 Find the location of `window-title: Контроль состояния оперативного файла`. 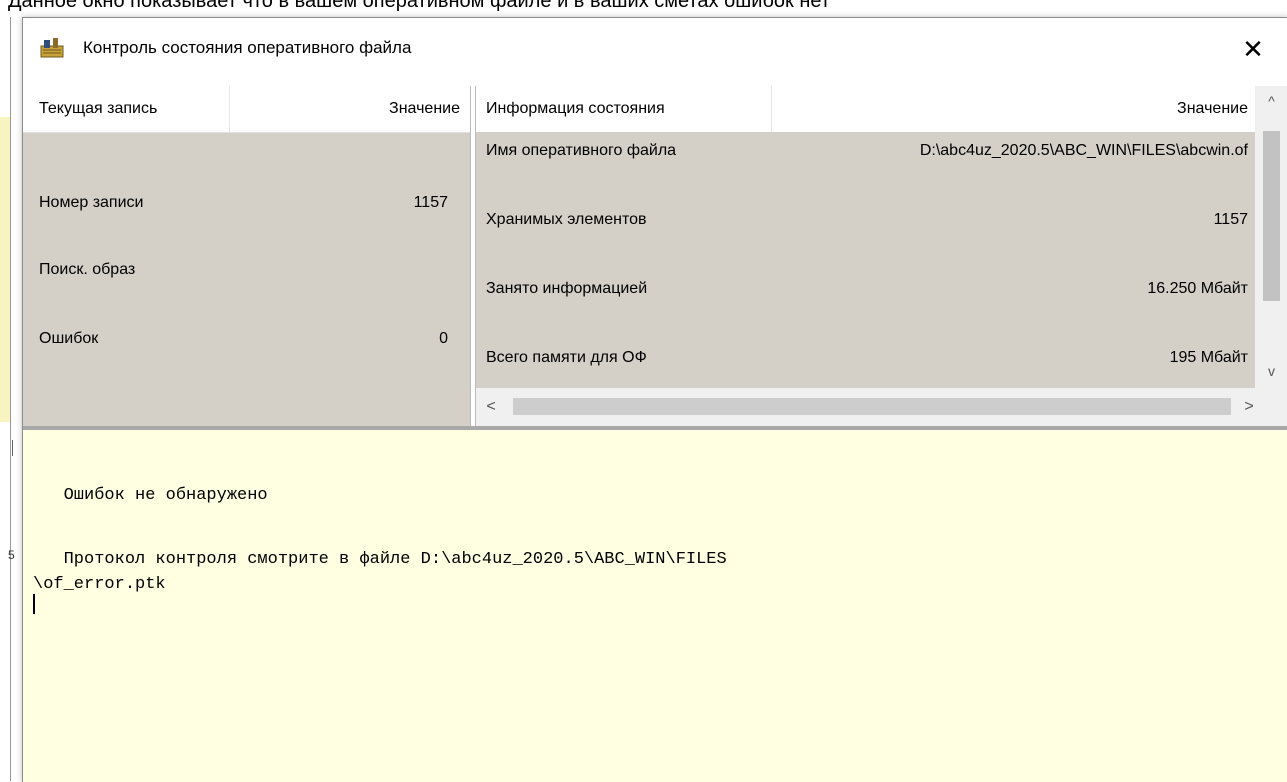

window-title: Контроль состояния оперативного файла is located at coordinates (247, 47).